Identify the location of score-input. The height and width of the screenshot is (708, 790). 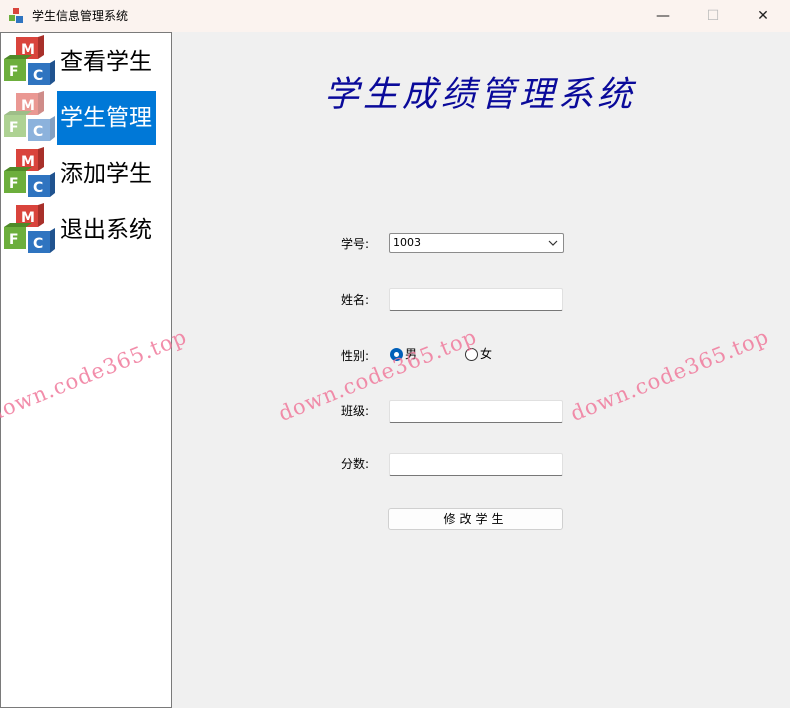
(476, 464).